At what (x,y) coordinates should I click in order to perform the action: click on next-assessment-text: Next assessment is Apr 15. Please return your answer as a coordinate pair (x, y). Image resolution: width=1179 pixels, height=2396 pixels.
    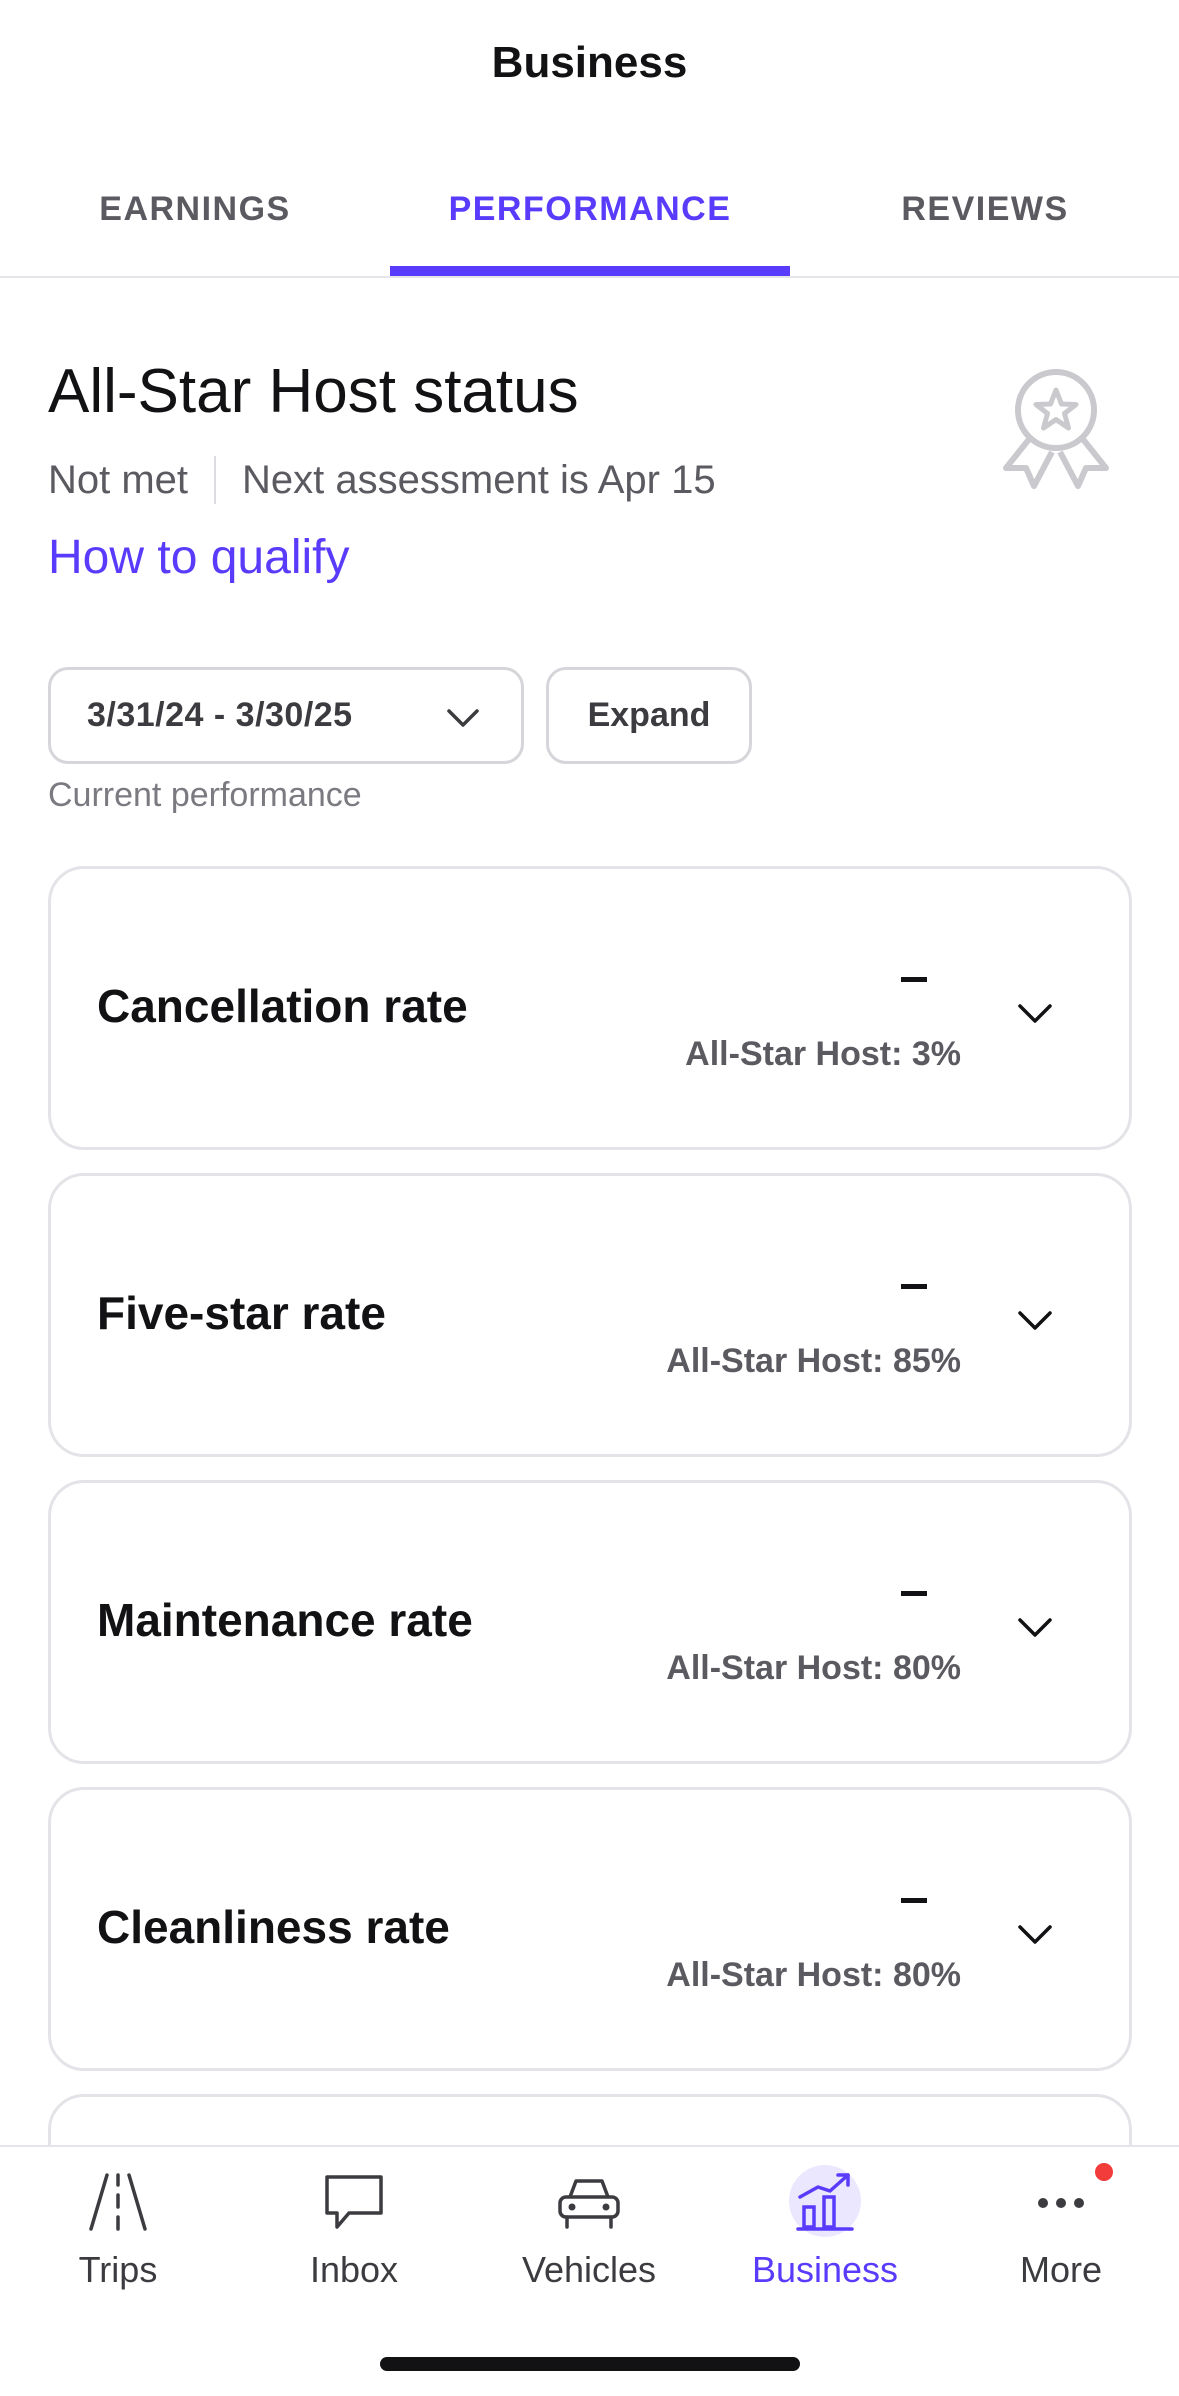
    Looking at the image, I should click on (479, 479).